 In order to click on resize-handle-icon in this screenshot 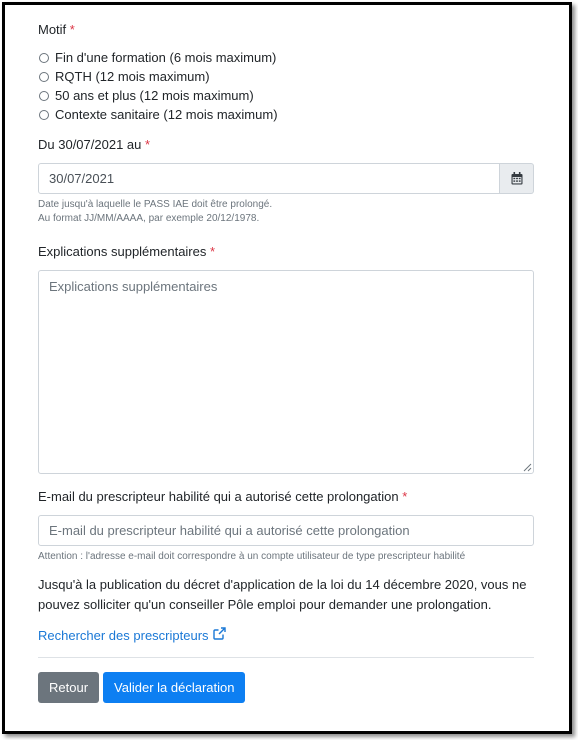, I will do `click(527, 467)`.